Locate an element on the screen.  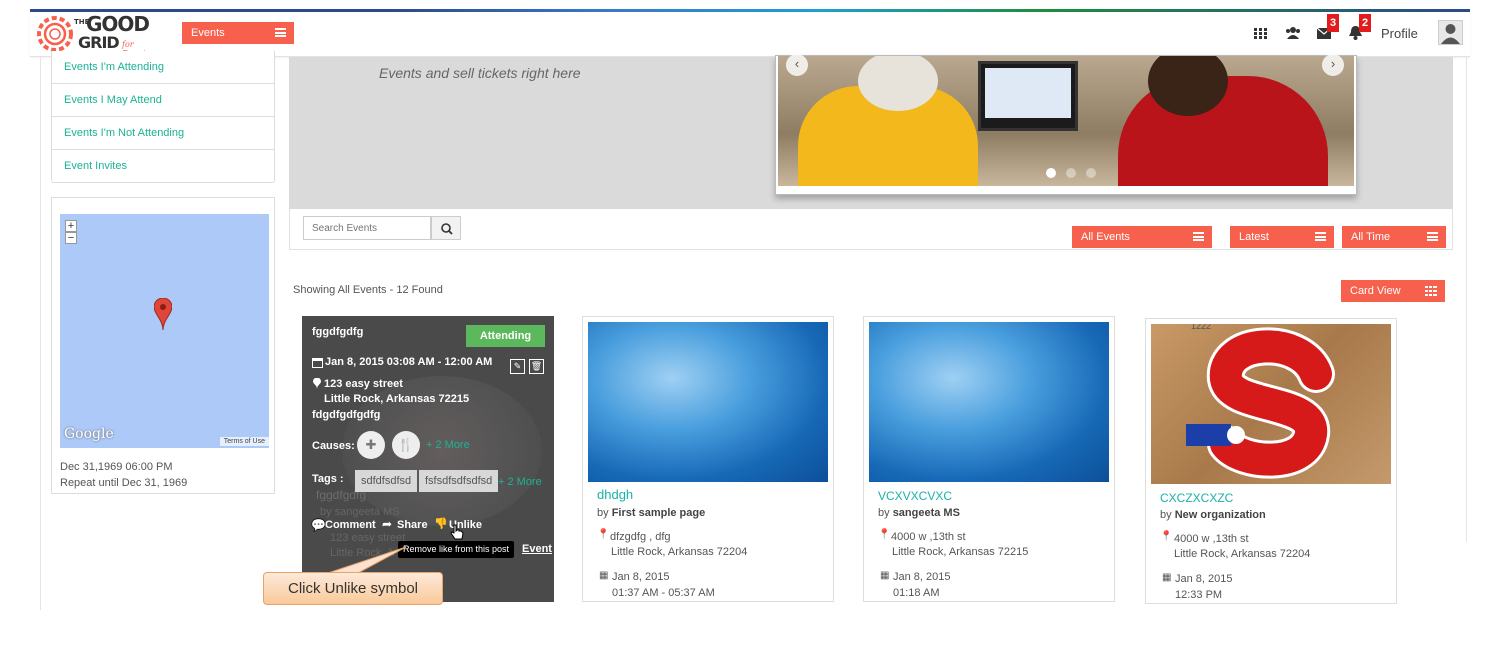
all-time-label: All Time is located at coordinates (1371, 237).